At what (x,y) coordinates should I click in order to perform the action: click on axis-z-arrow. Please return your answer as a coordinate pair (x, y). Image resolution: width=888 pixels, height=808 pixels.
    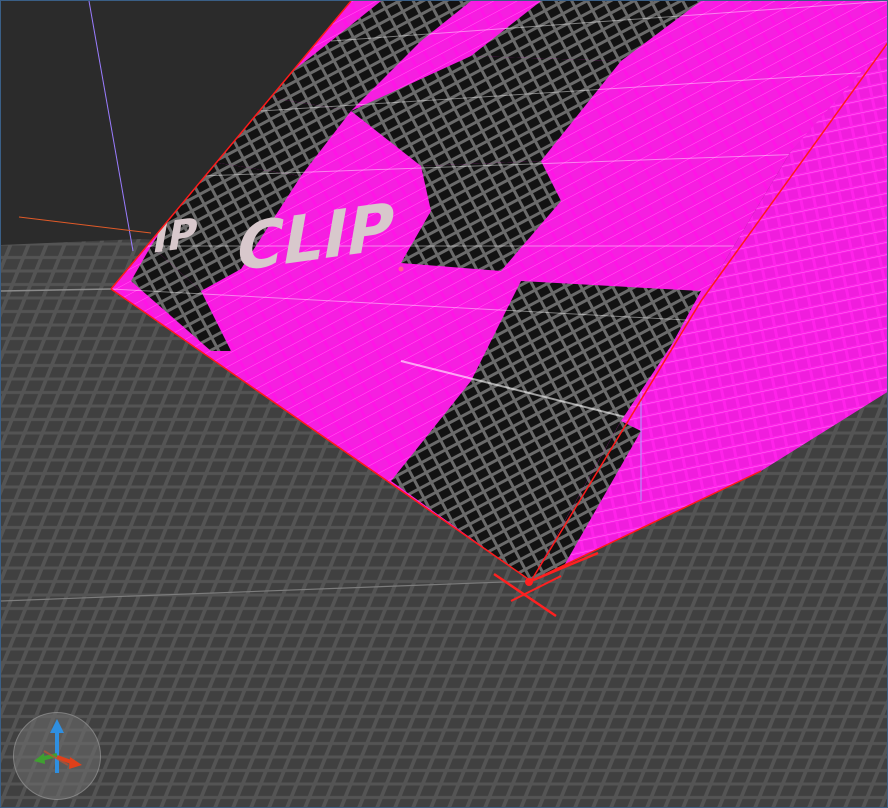
    Looking at the image, I should click on (46, 758).